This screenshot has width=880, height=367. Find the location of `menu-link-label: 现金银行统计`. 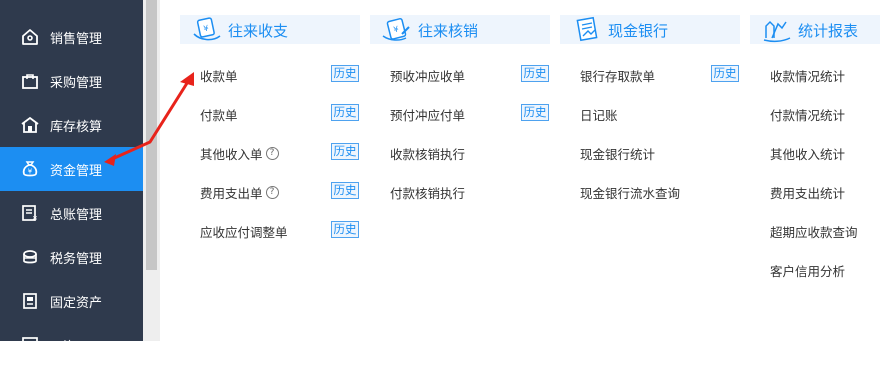

menu-link-label: 现金银行统计 is located at coordinates (618, 154).